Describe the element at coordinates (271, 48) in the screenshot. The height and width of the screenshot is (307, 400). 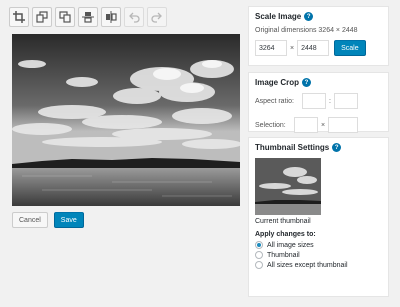
I see `scale-width-input` at that location.